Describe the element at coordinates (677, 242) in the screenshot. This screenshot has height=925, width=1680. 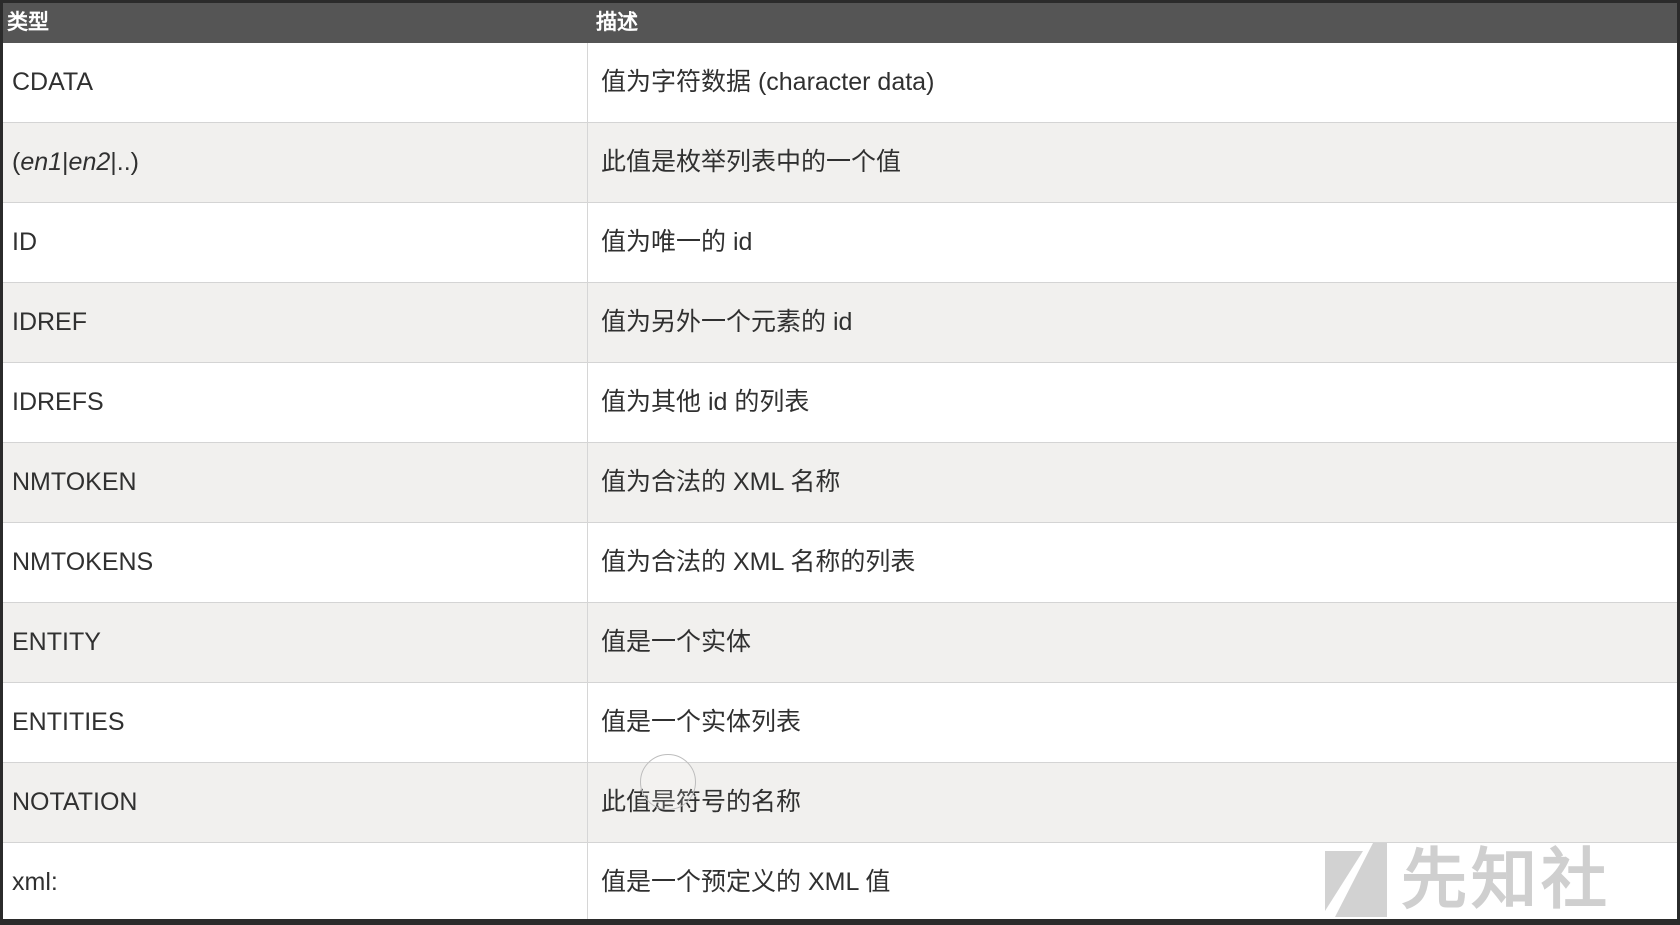
I see `description-cell: 值为唯一的 id` at that location.